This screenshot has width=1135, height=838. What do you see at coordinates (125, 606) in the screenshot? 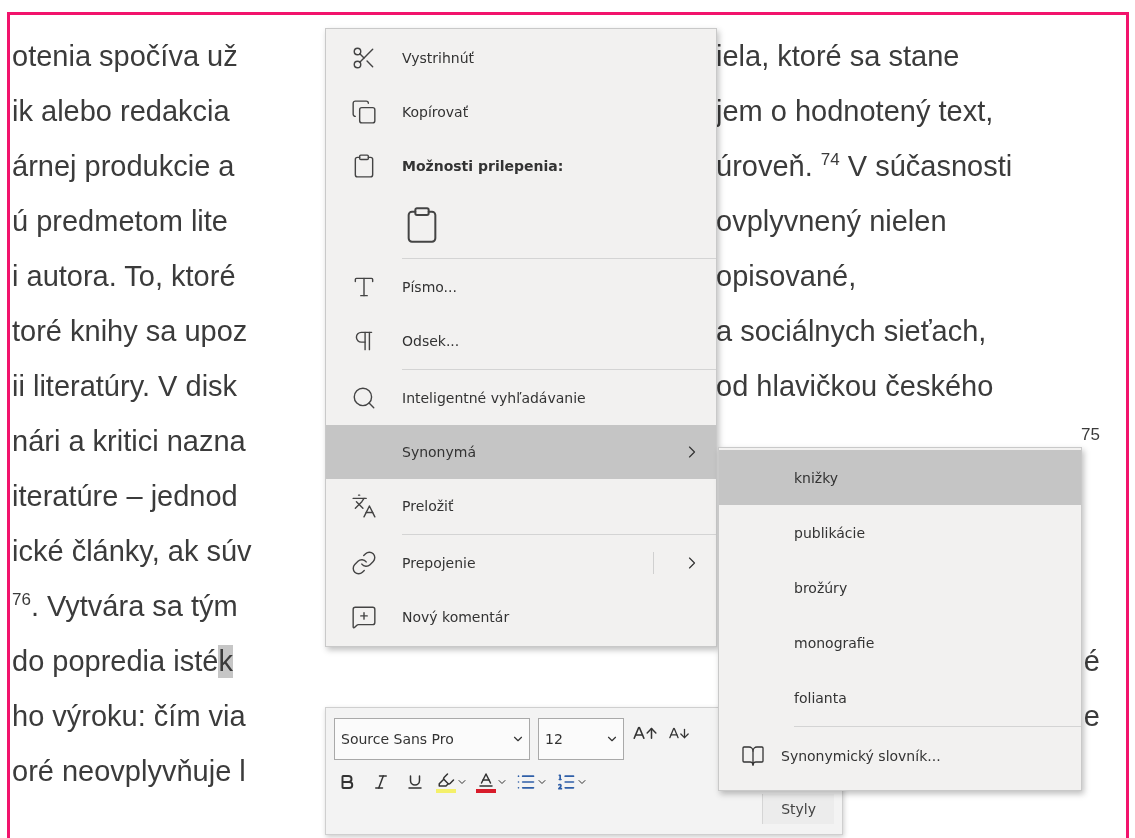
I see `document-text: $^{76}$. Vytvára sa tým` at bounding box center [125, 606].